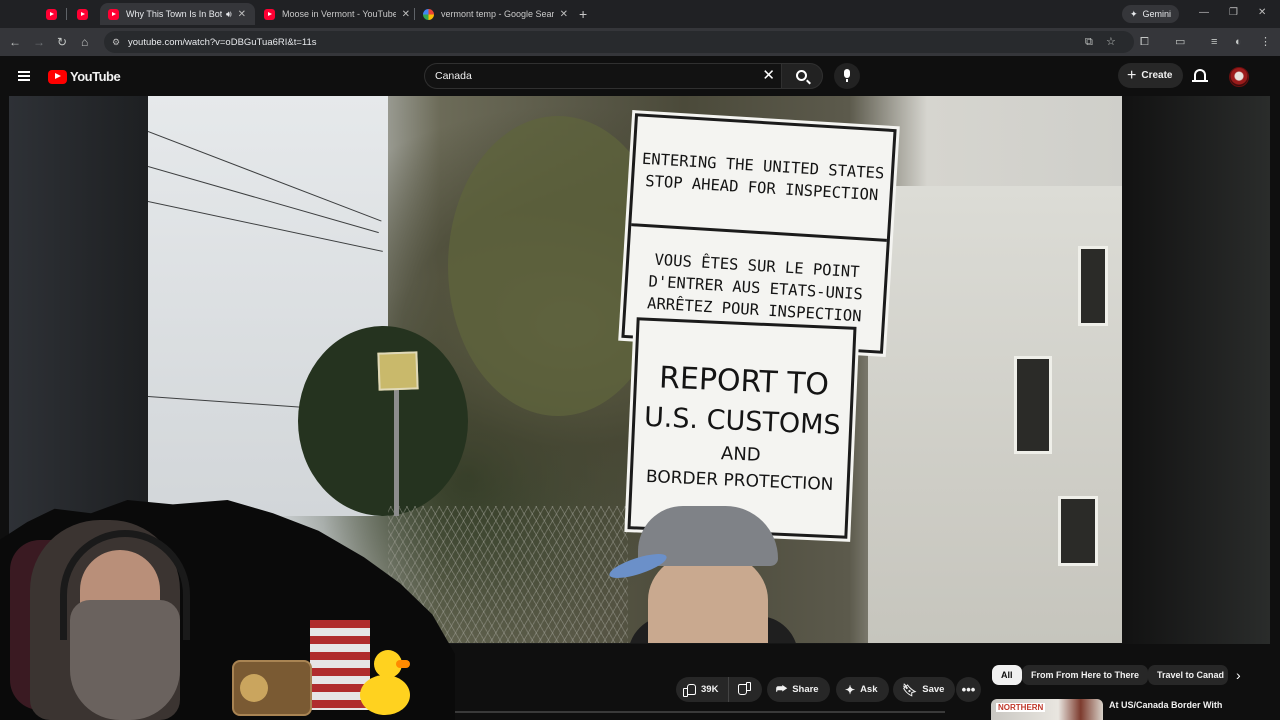 Image resolution: width=1280 pixels, height=720 pixels. What do you see at coordinates (272, 688) in the screenshot?
I see `vintage-radio` at bounding box center [272, 688].